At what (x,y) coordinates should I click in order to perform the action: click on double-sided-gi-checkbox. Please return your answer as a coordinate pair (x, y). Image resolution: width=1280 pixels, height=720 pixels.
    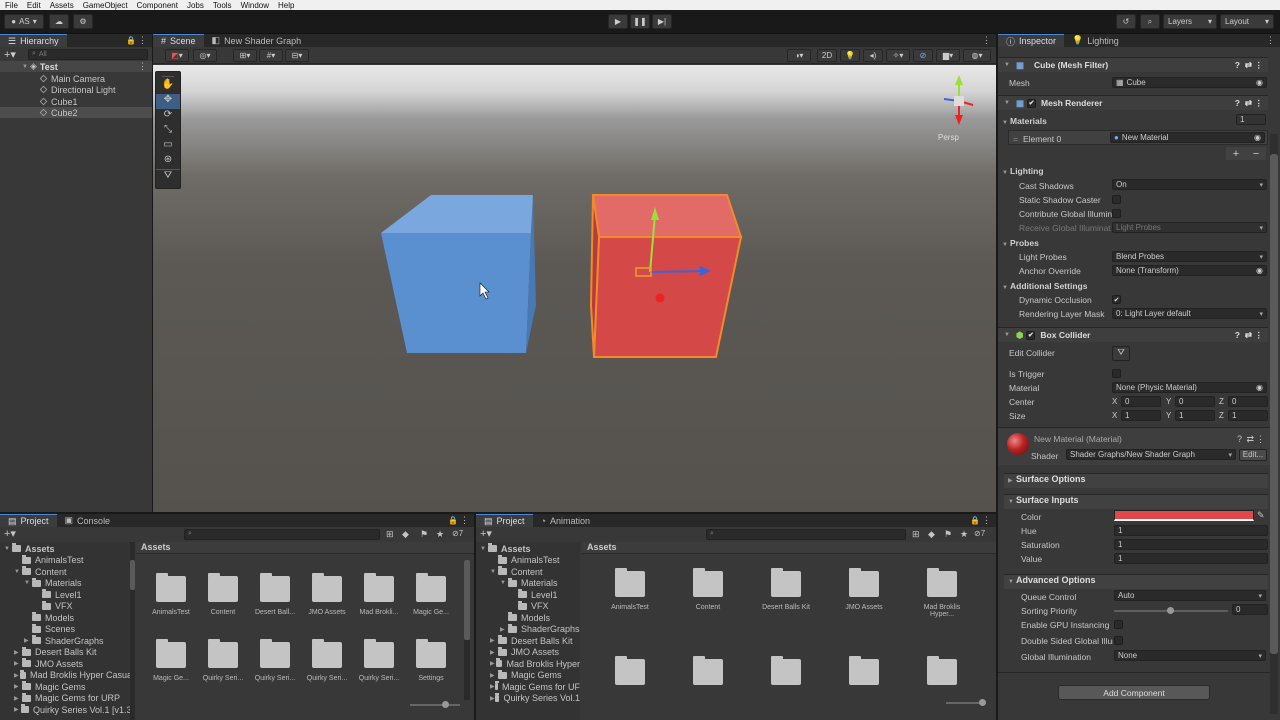
    Looking at the image, I should click on (1118, 640).